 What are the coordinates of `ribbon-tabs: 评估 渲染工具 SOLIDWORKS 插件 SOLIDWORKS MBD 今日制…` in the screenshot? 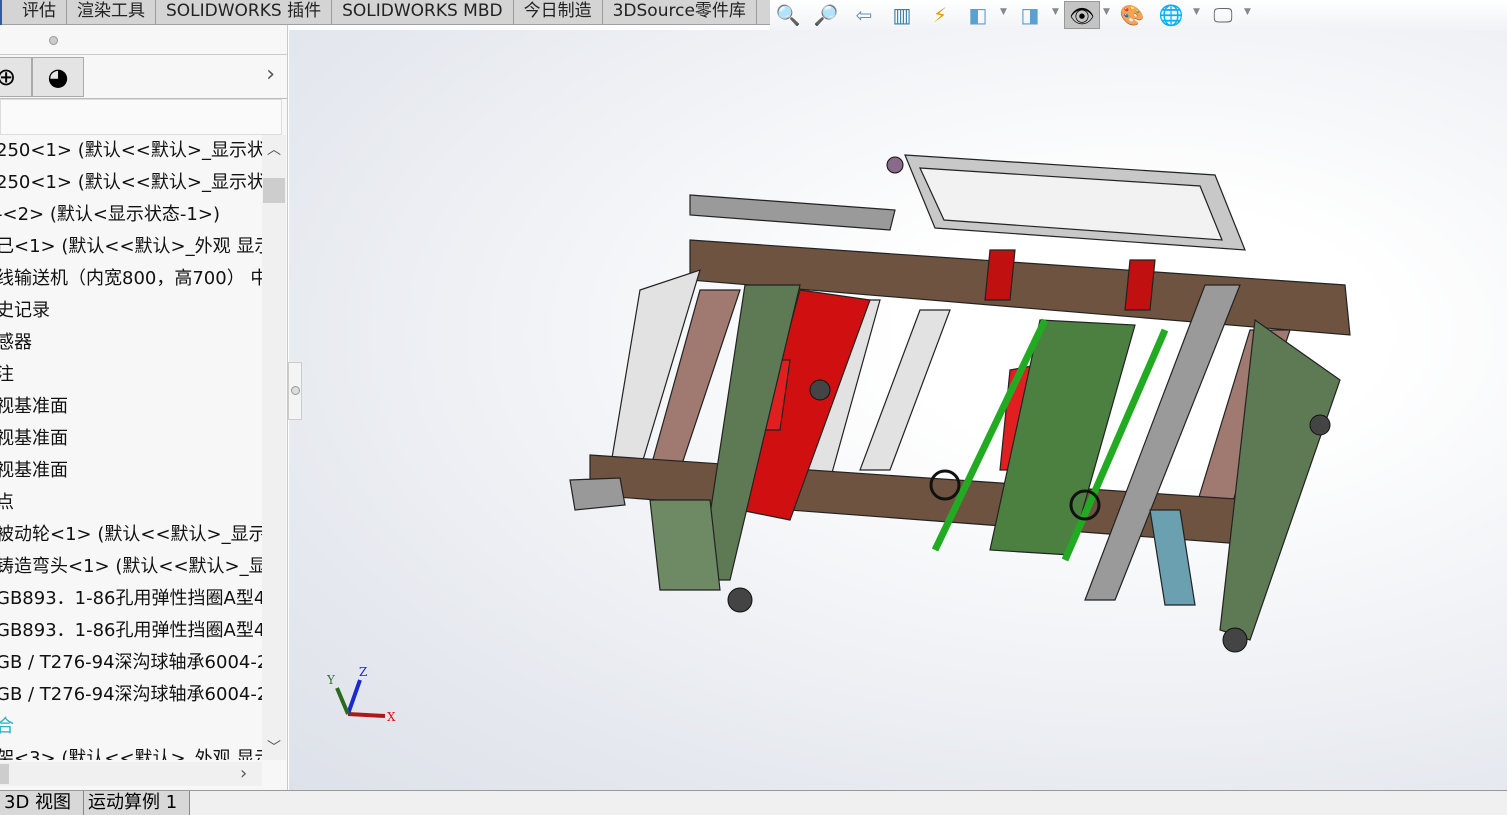 It's located at (385, 12).